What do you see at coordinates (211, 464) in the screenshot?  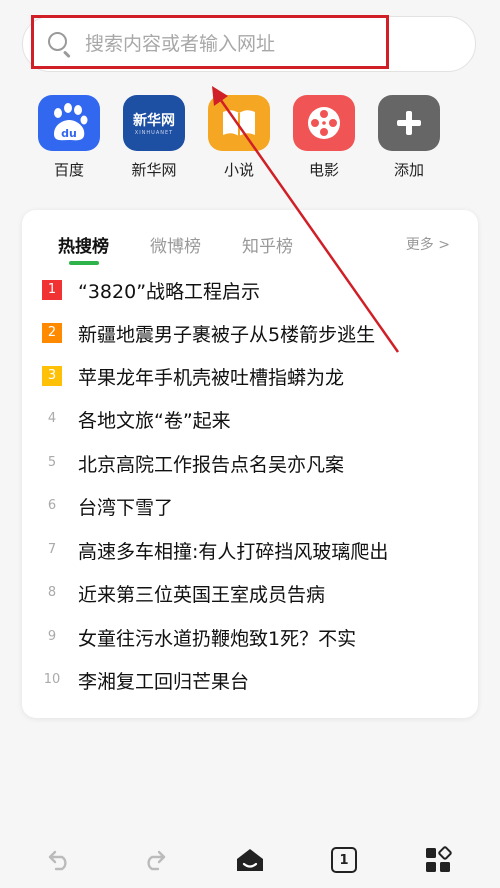 I see `list-item-title: 北京高院工作报告点名吴亦凡案` at bounding box center [211, 464].